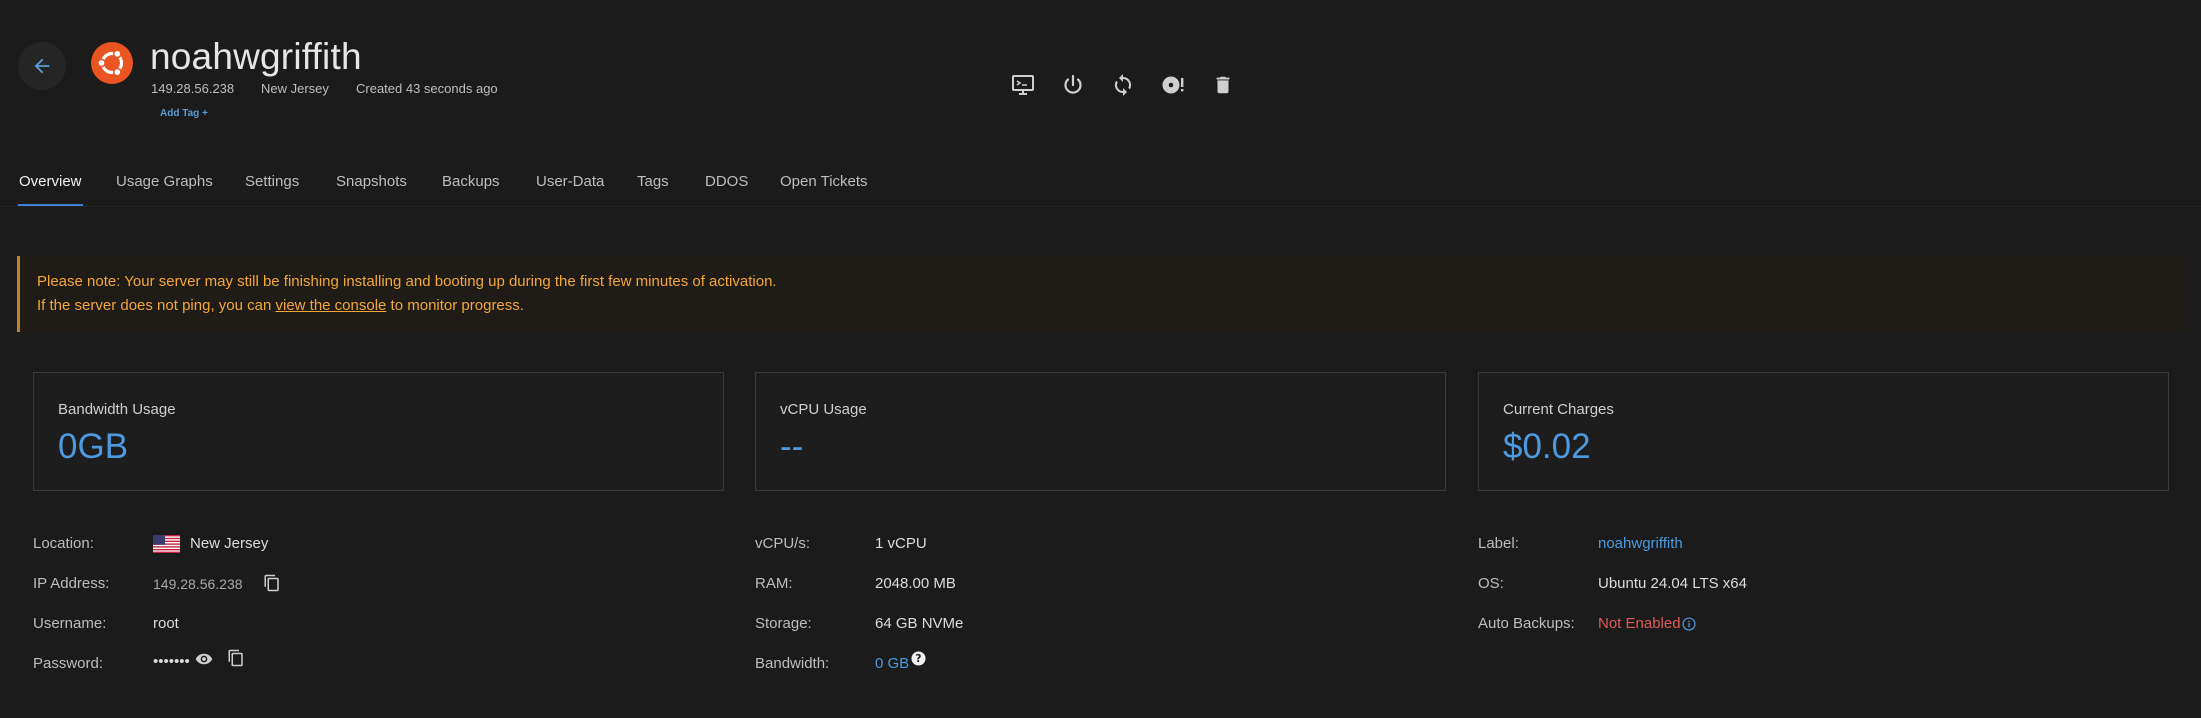  What do you see at coordinates (823, 409) in the screenshot?
I see `card-label: vCPU Usage` at bounding box center [823, 409].